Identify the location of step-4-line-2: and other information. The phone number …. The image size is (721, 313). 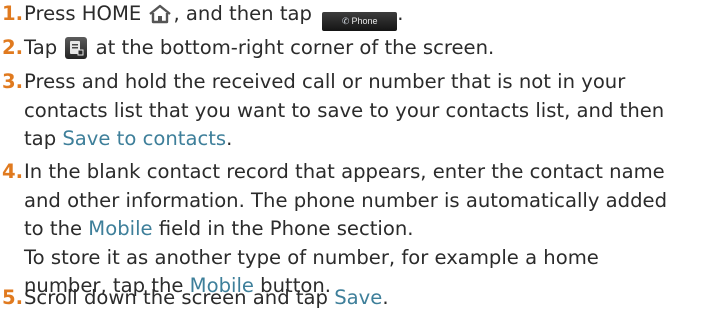
(346, 200).